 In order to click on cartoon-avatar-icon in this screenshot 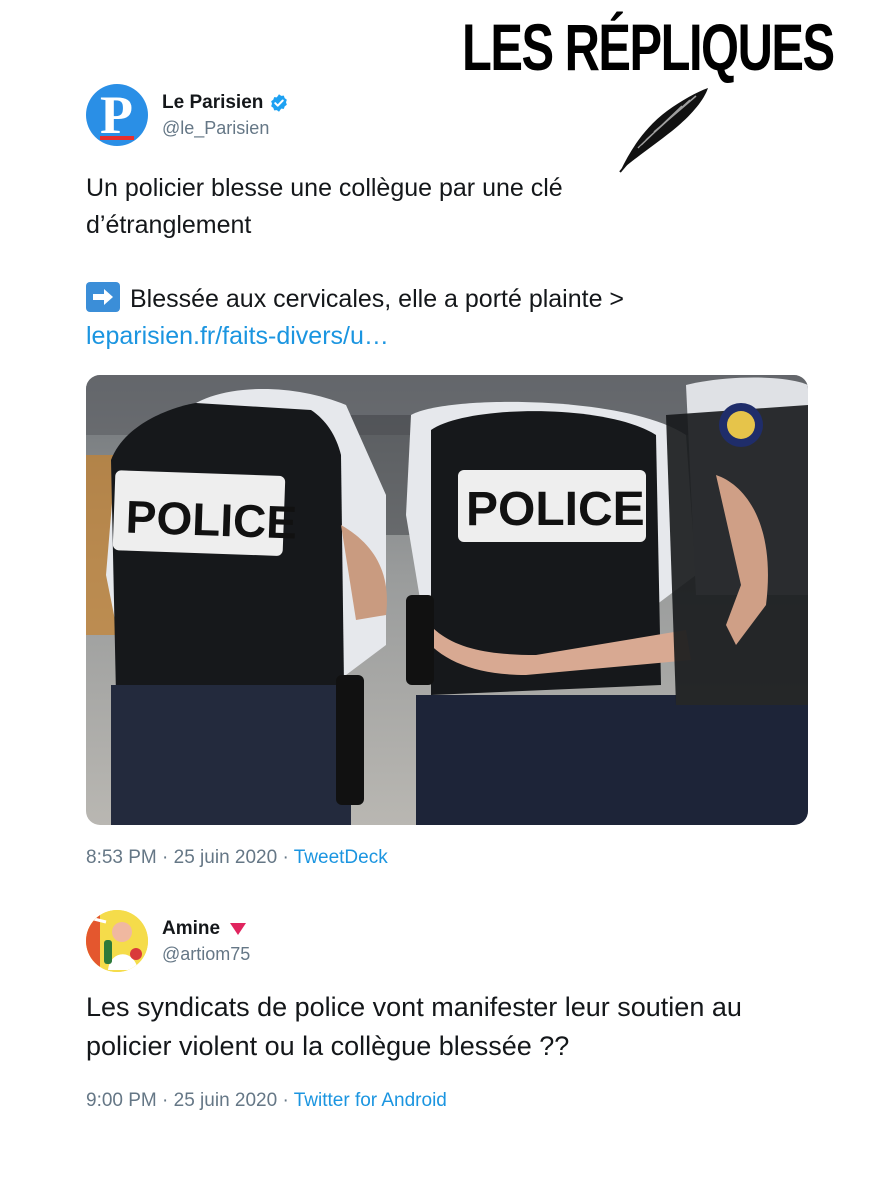, I will do `click(117, 941)`.